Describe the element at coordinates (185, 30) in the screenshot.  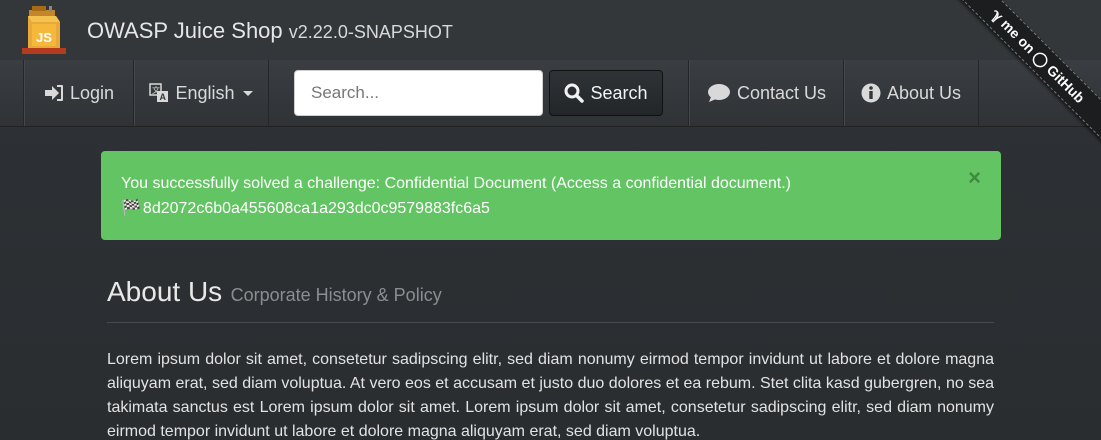
I see `brand-name: OWASP Juice Shop` at that location.